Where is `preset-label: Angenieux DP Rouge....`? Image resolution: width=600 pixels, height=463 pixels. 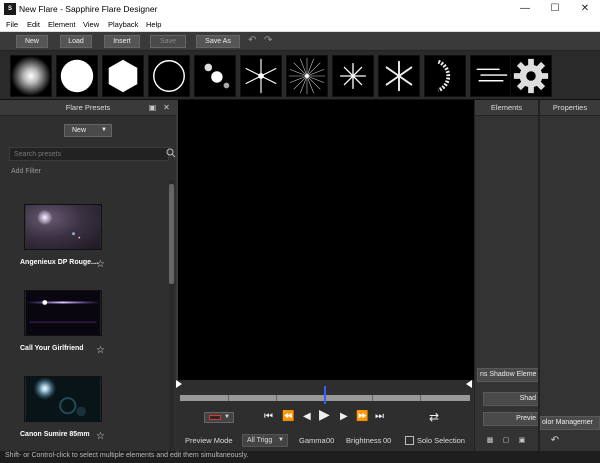
preset-label: Angenieux DP Rouge.... is located at coordinates (59, 262).